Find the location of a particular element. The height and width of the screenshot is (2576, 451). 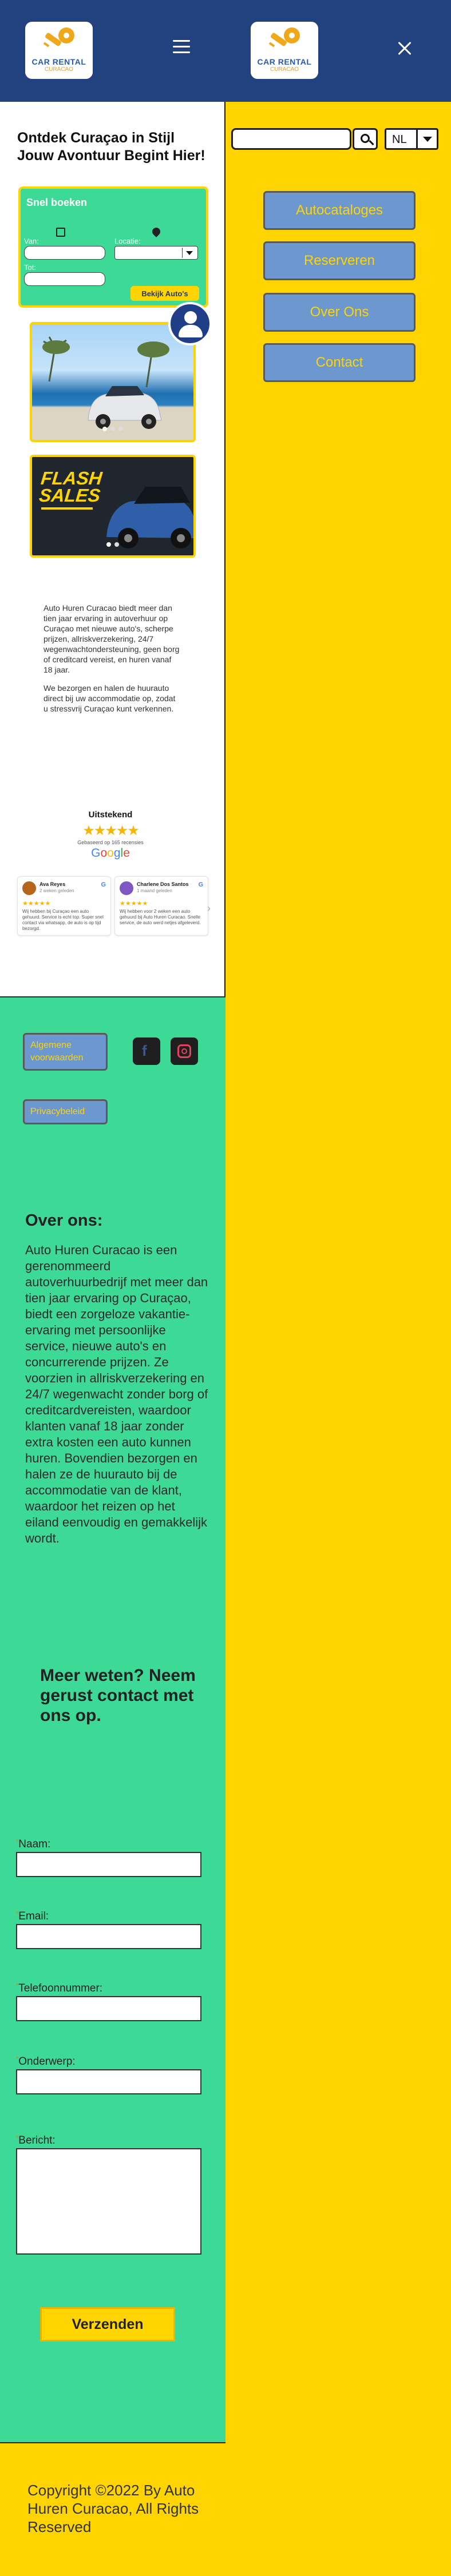

rating-stars: ★★★★★ is located at coordinates (111, 830).